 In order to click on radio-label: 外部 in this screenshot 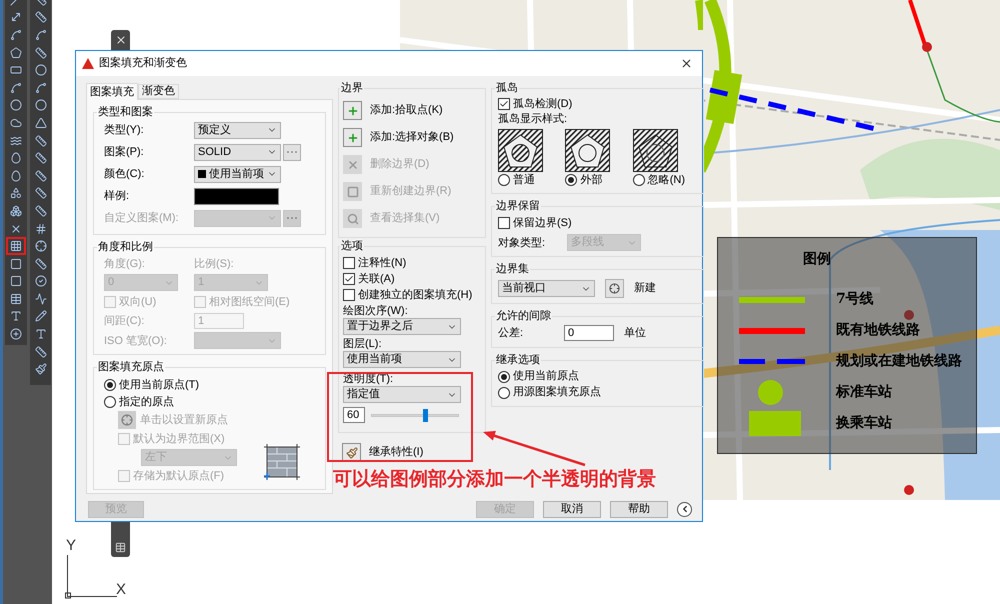, I will do `click(591, 180)`.